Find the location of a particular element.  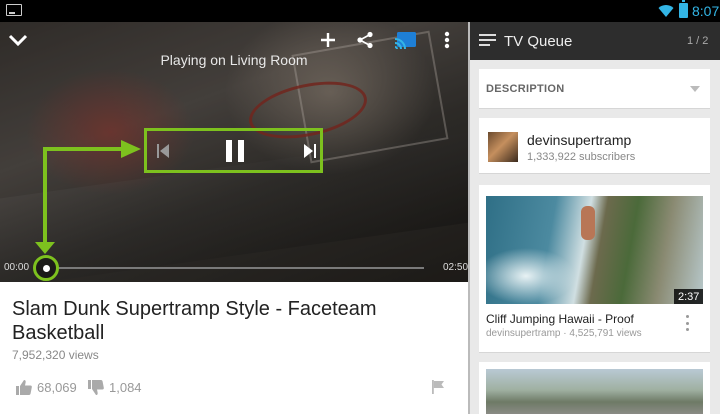

cast-icon is located at coordinates (406, 40).